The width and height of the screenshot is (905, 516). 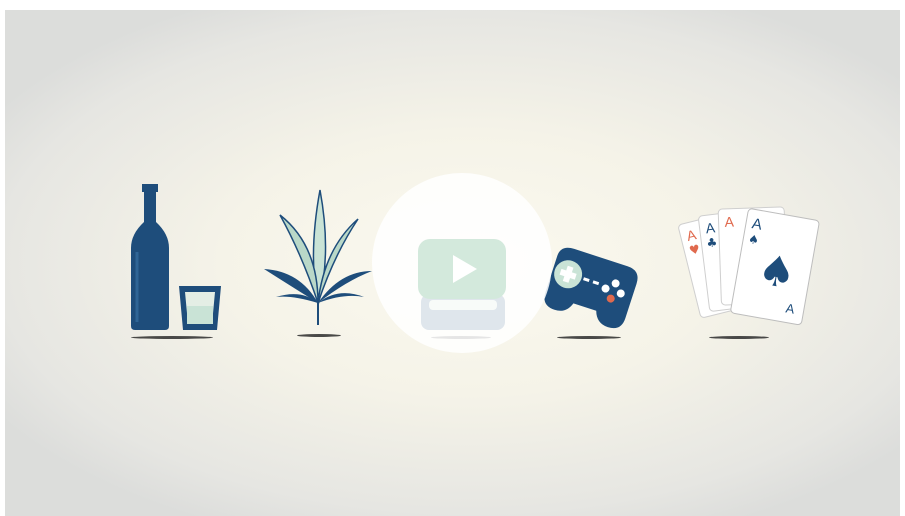 I want to click on bottle-shadow, so click(x=172, y=337).